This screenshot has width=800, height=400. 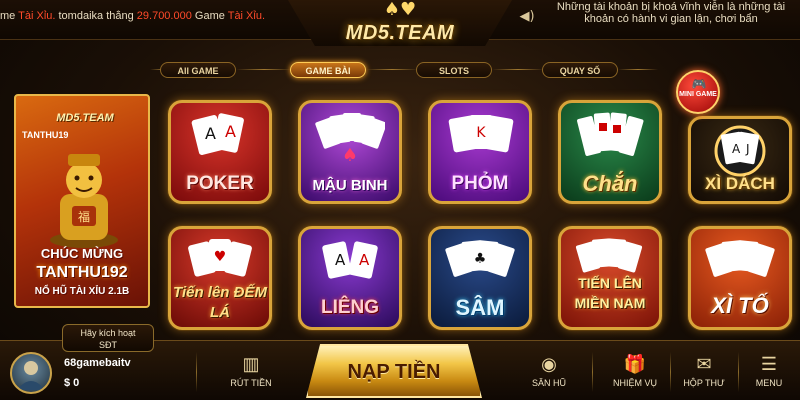 What do you see at coordinates (740, 305) in the screenshot?
I see `game-label-xi-to: XÌ TỐ` at bounding box center [740, 305].